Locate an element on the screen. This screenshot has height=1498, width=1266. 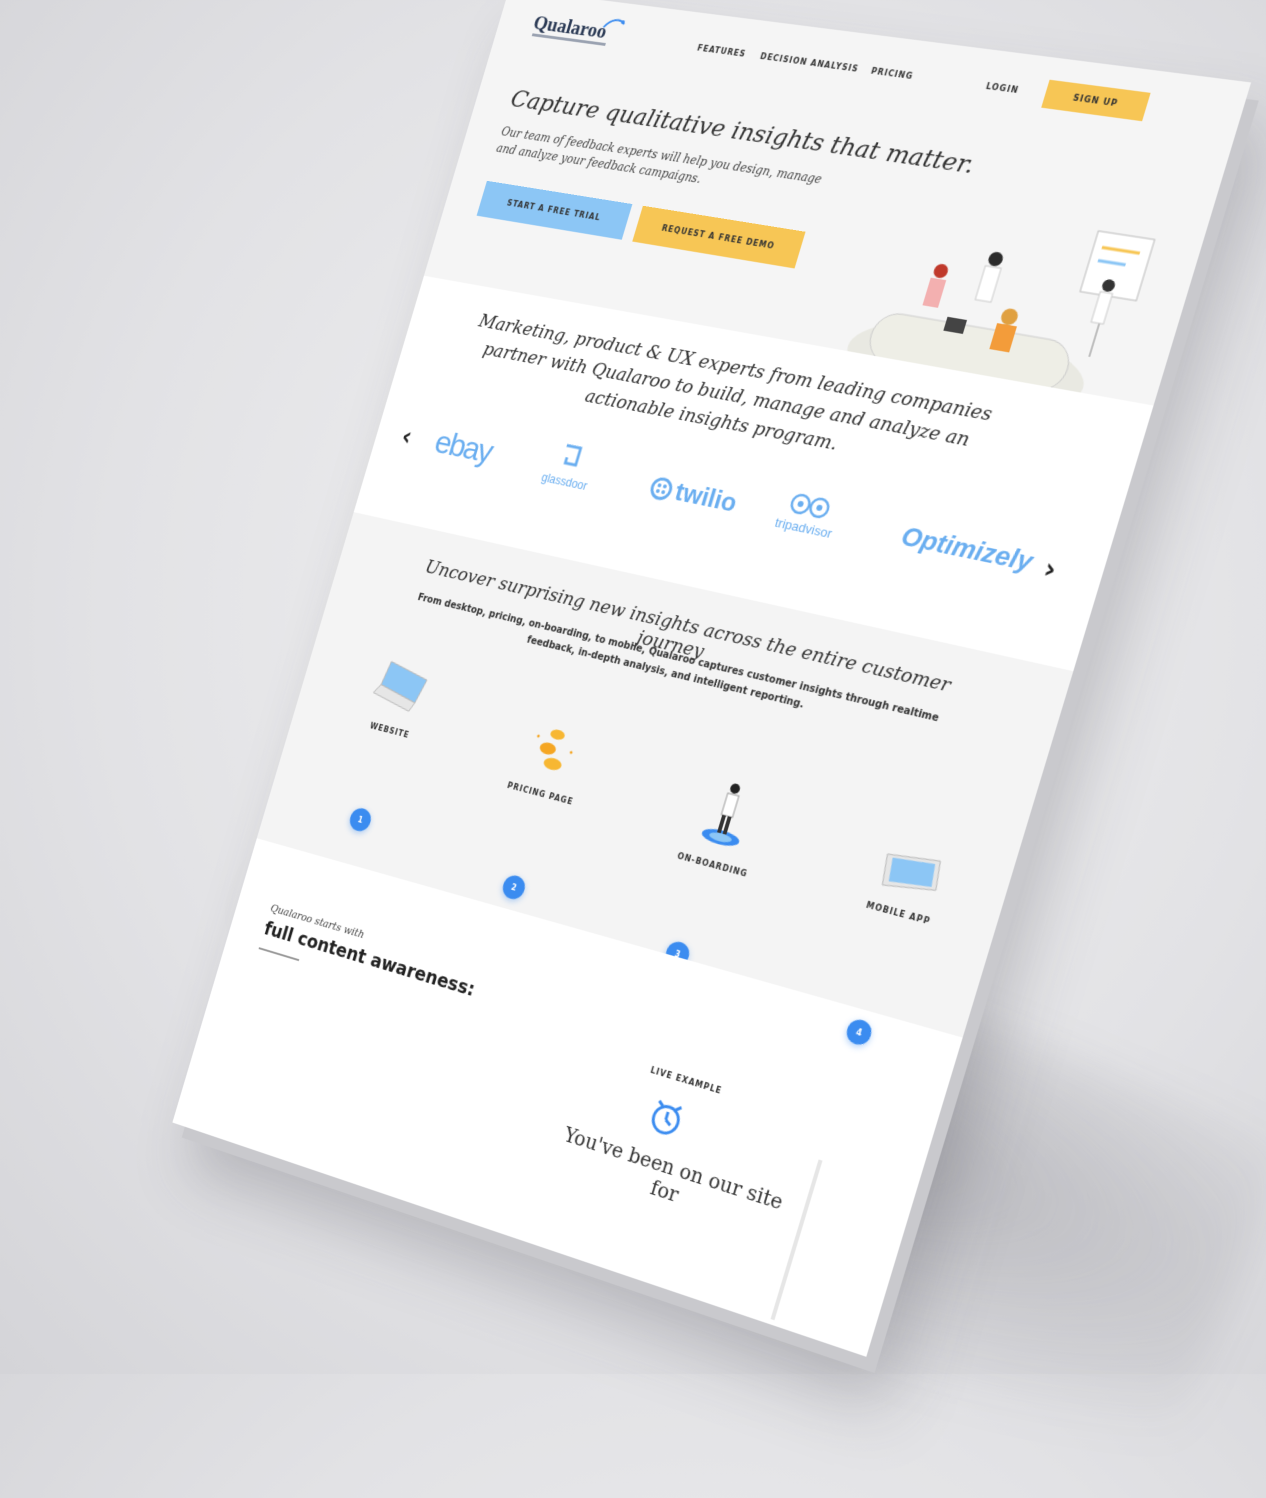
twilio-icon is located at coordinates (661, 488).